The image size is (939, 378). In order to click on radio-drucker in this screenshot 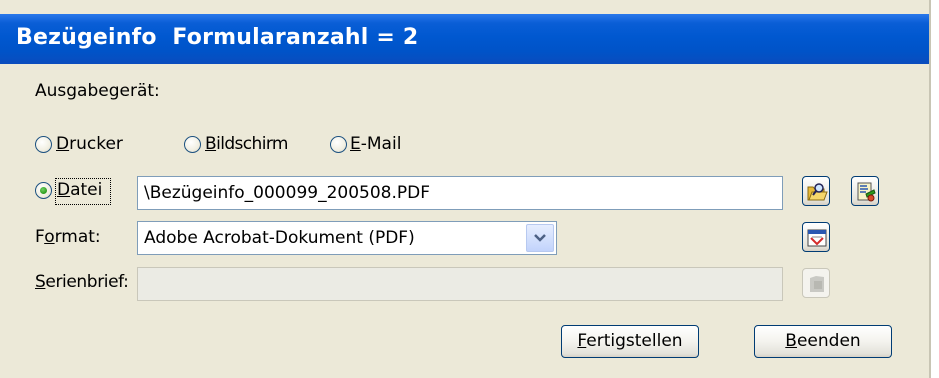, I will do `click(43, 144)`.